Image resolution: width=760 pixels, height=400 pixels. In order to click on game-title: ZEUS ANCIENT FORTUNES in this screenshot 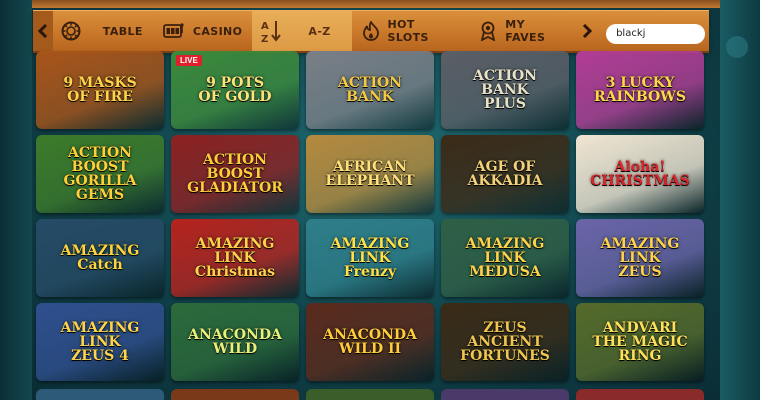, I will do `click(505, 342)`.